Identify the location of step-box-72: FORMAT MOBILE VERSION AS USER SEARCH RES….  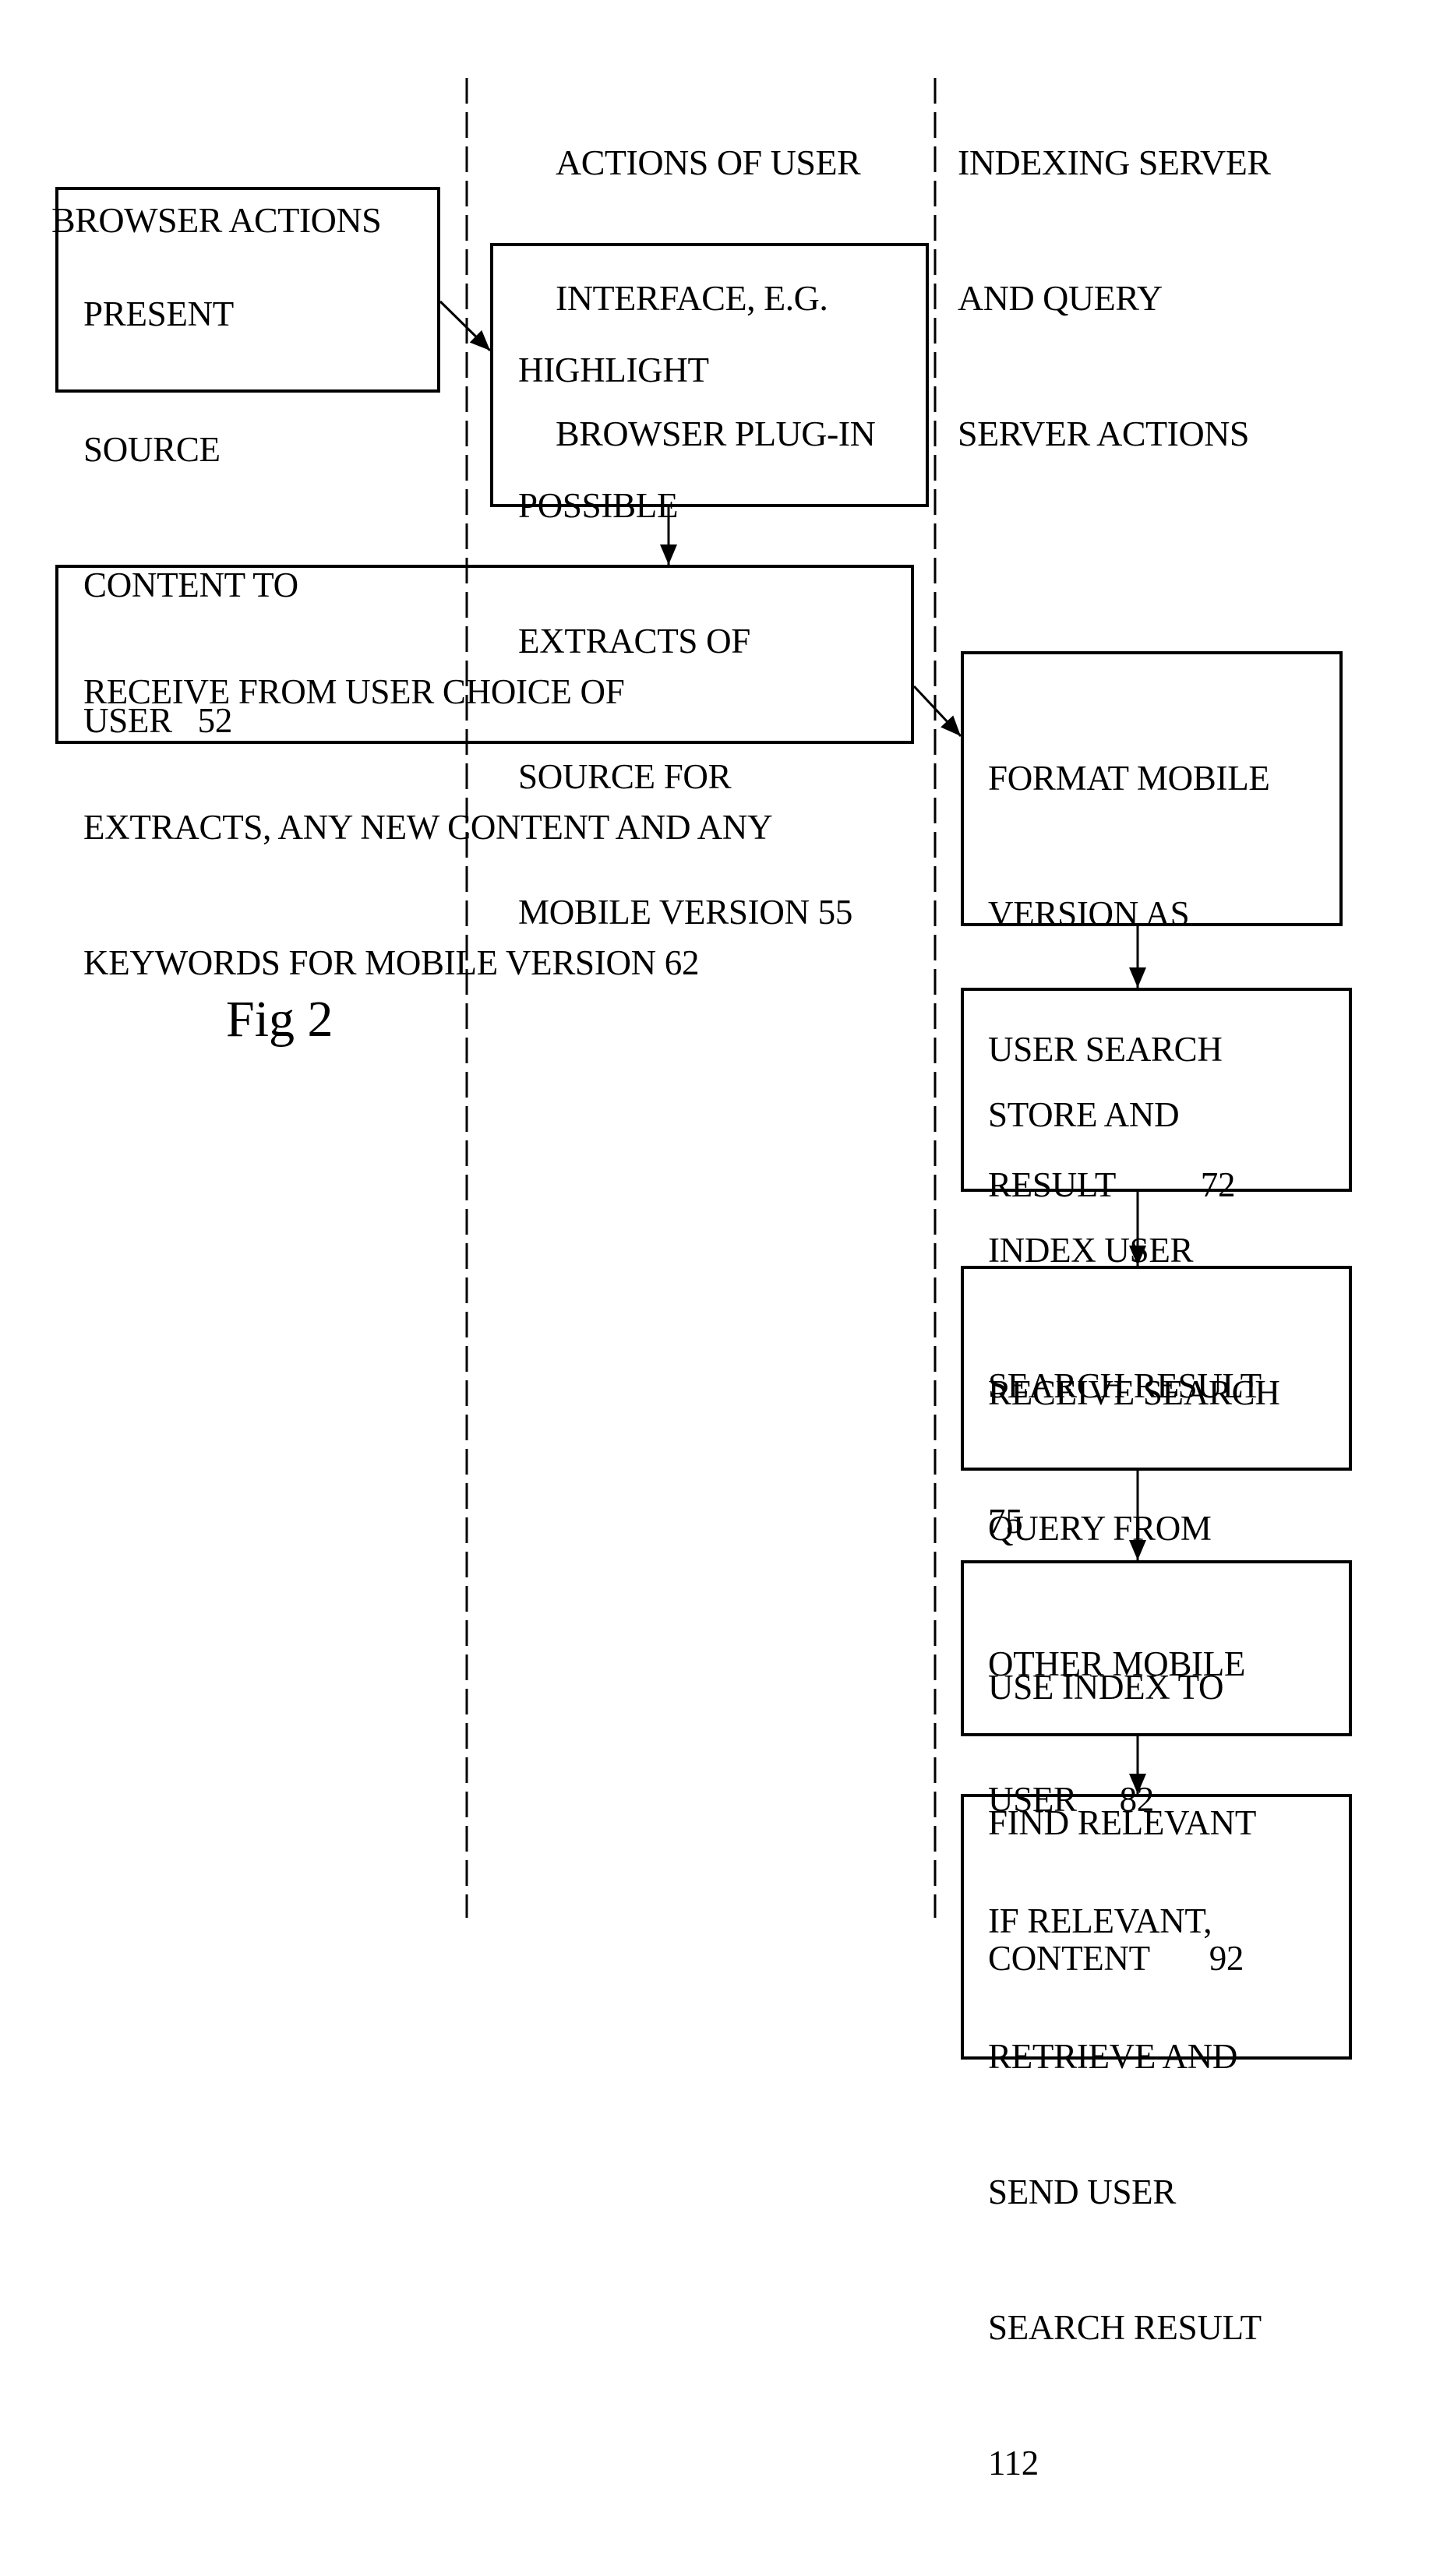
(1152, 927).